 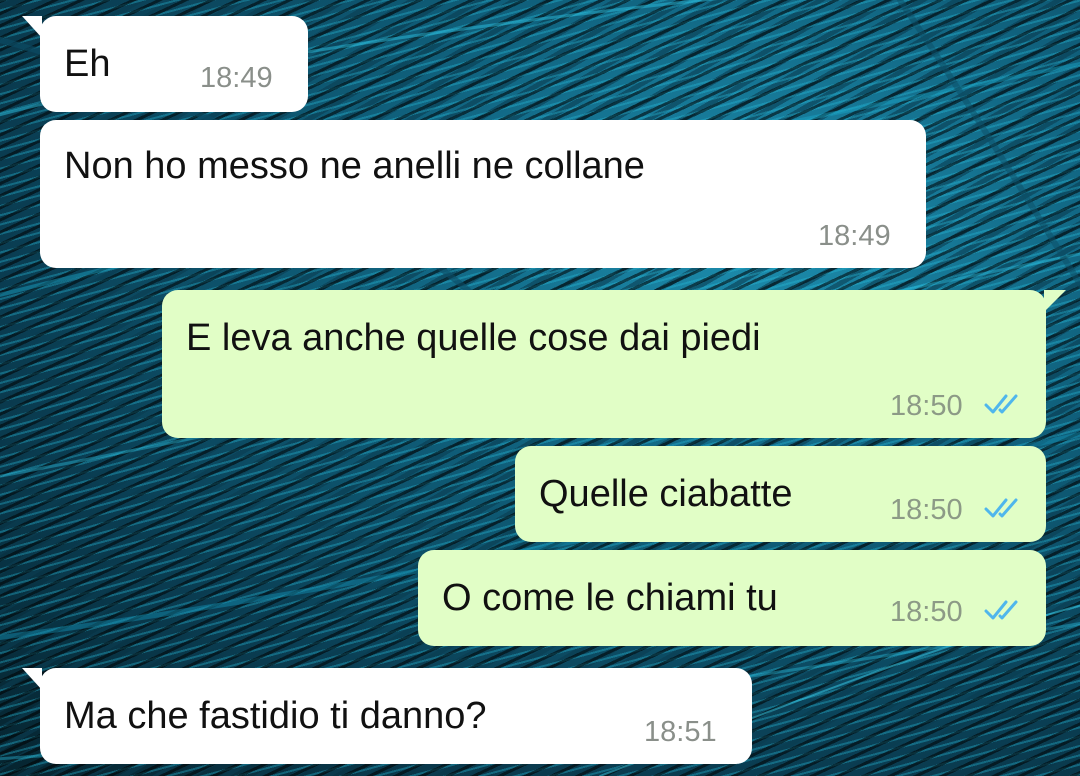 I want to click on message-bubble-incoming: Ma che fastidio ti danno? 18:51, so click(x=387, y=716).